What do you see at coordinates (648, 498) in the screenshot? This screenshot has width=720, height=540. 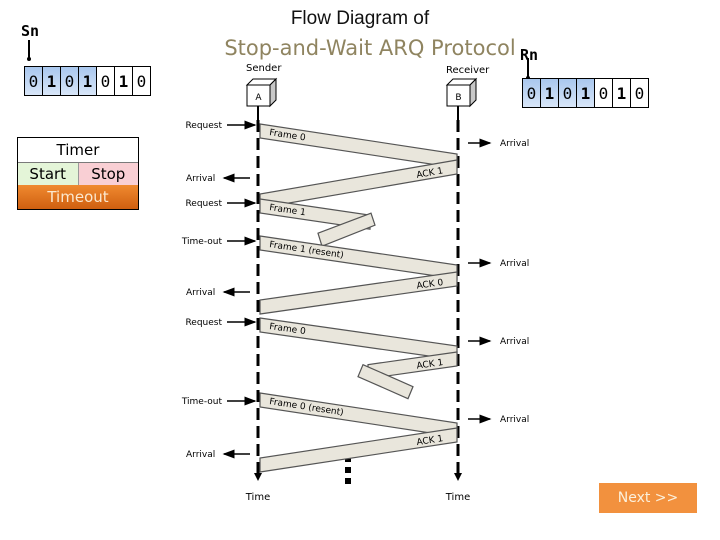 I see `next-button: Next >>` at bounding box center [648, 498].